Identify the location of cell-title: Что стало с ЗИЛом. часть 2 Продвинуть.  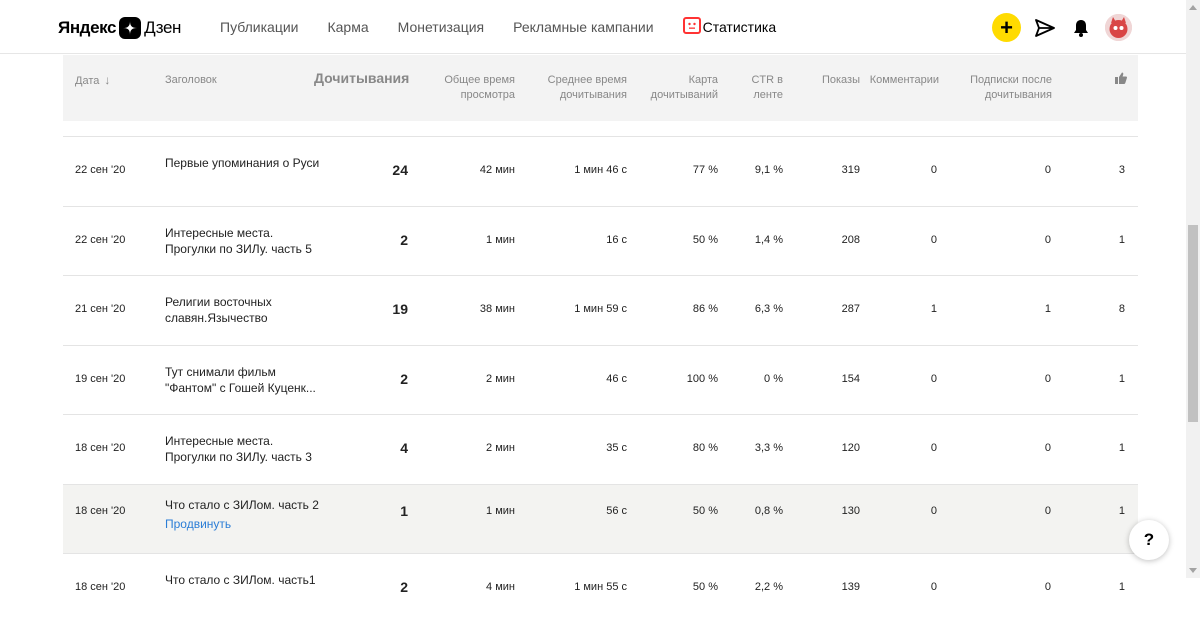
(245, 514).